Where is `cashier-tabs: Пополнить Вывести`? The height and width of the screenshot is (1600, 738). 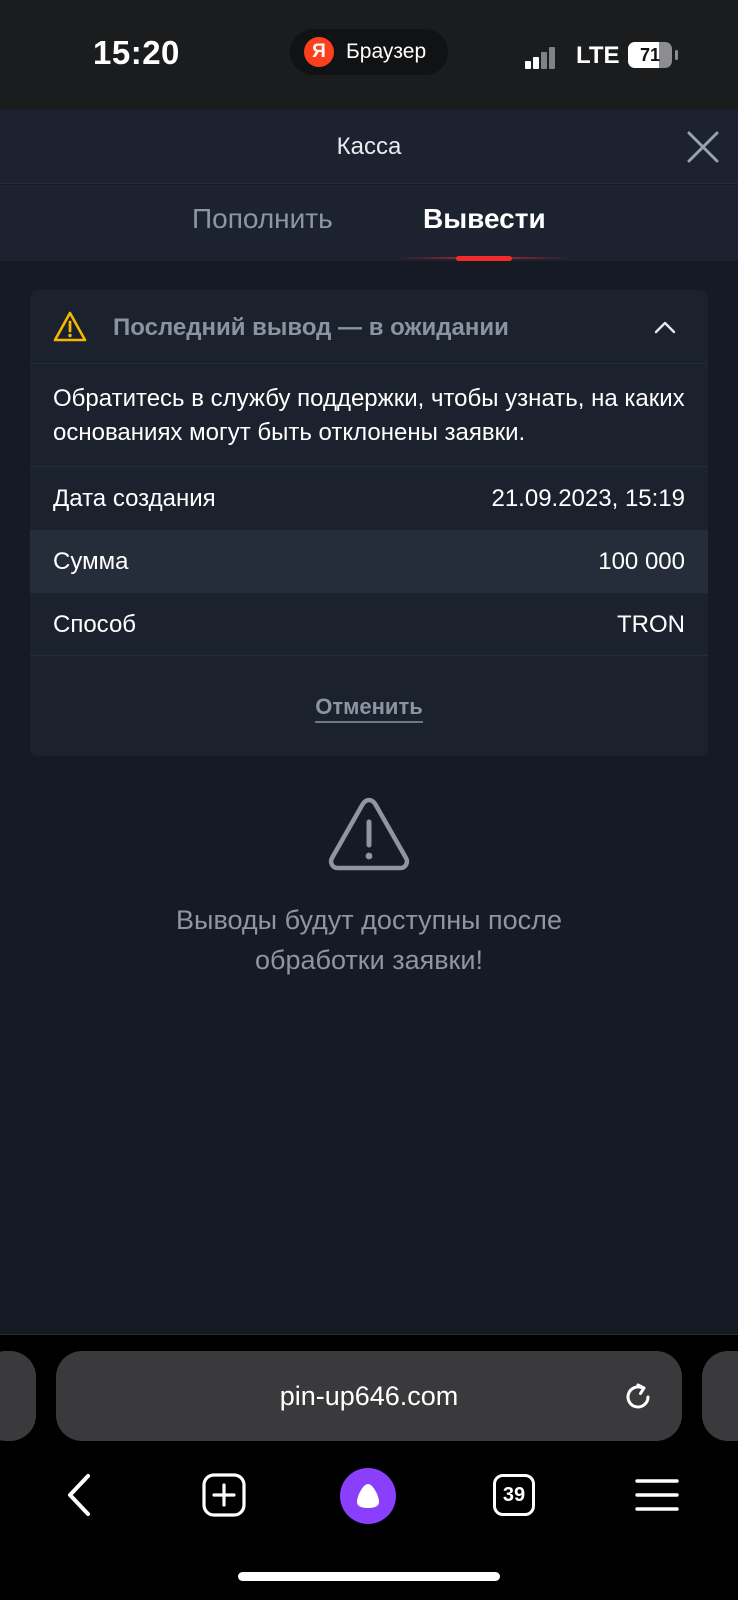
cashier-tabs: Пополнить Вывести is located at coordinates (369, 223).